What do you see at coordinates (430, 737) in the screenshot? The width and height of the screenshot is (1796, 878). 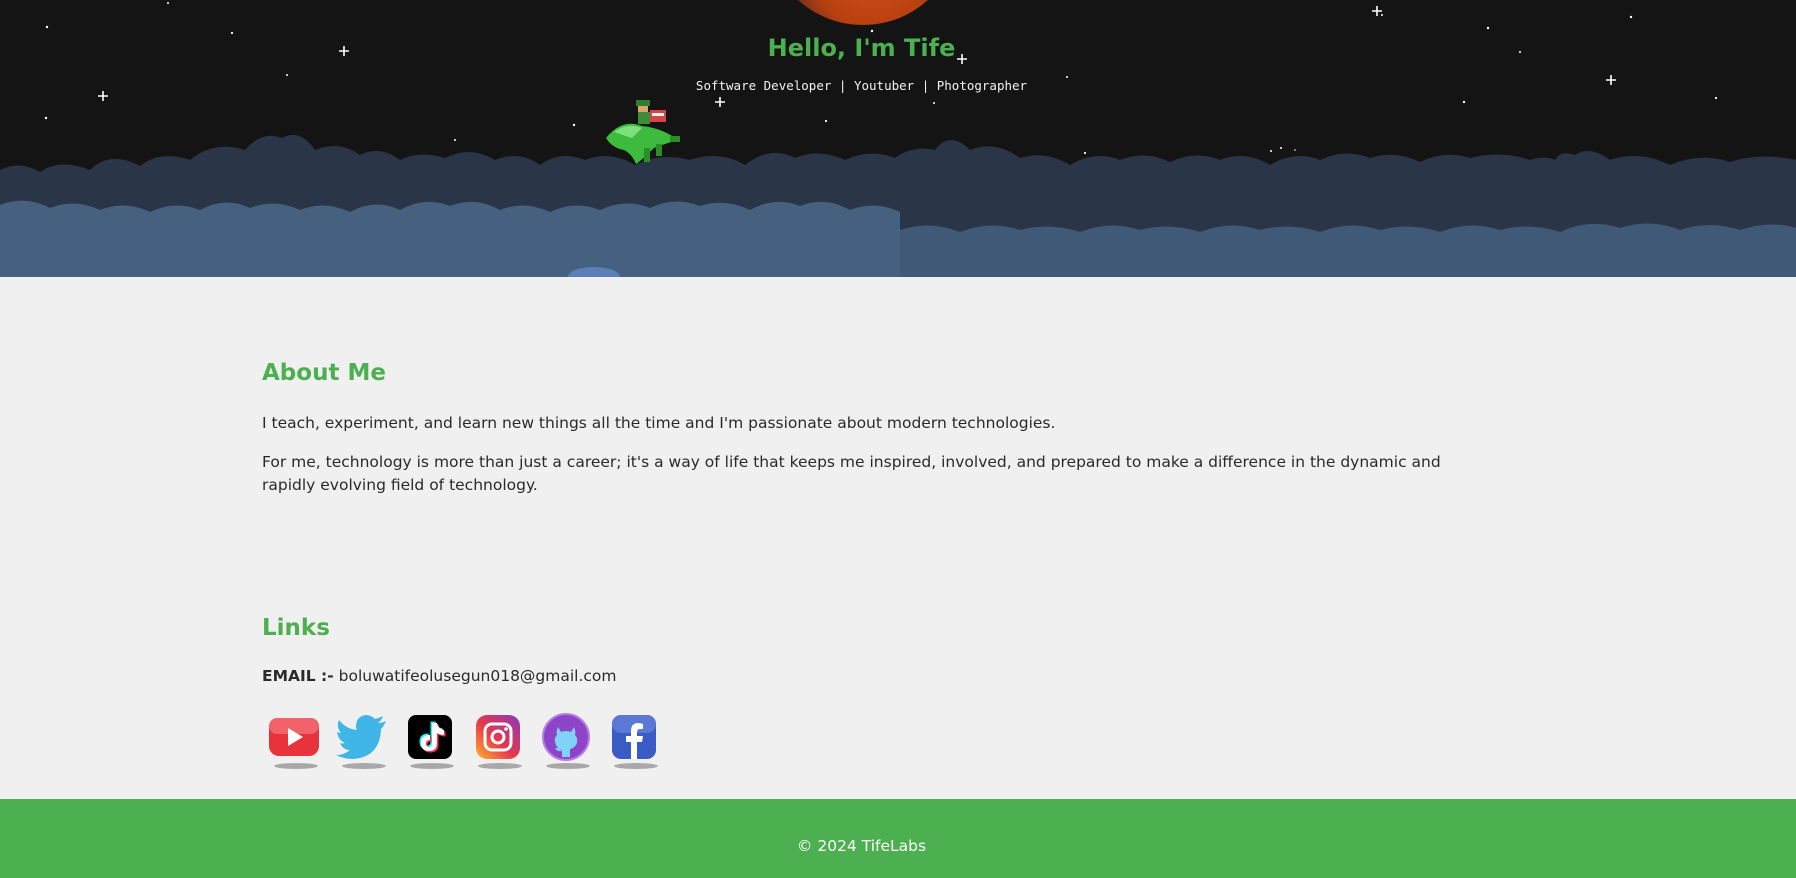 I see `tiktok-icon` at bounding box center [430, 737].